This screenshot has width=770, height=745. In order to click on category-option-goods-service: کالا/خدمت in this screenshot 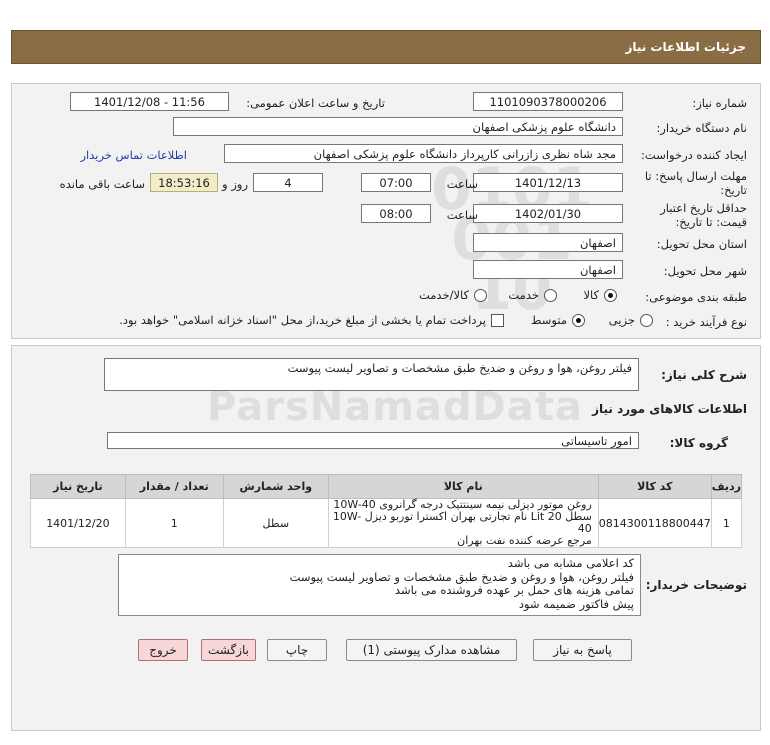, I will do `click(453, 295)`.